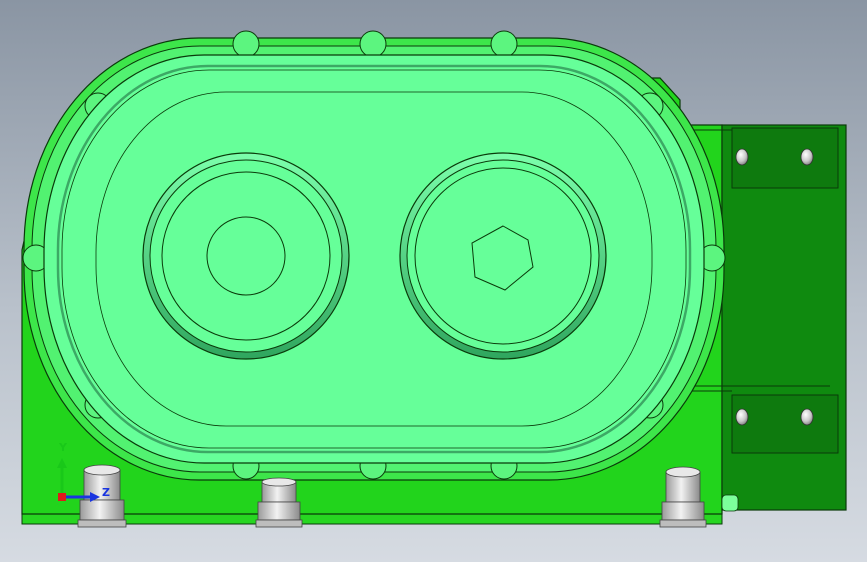  What do you see at coordinates (246, 256) in the screenshot?
I see `input-shaft-boss` at bounding box center [246, 256].